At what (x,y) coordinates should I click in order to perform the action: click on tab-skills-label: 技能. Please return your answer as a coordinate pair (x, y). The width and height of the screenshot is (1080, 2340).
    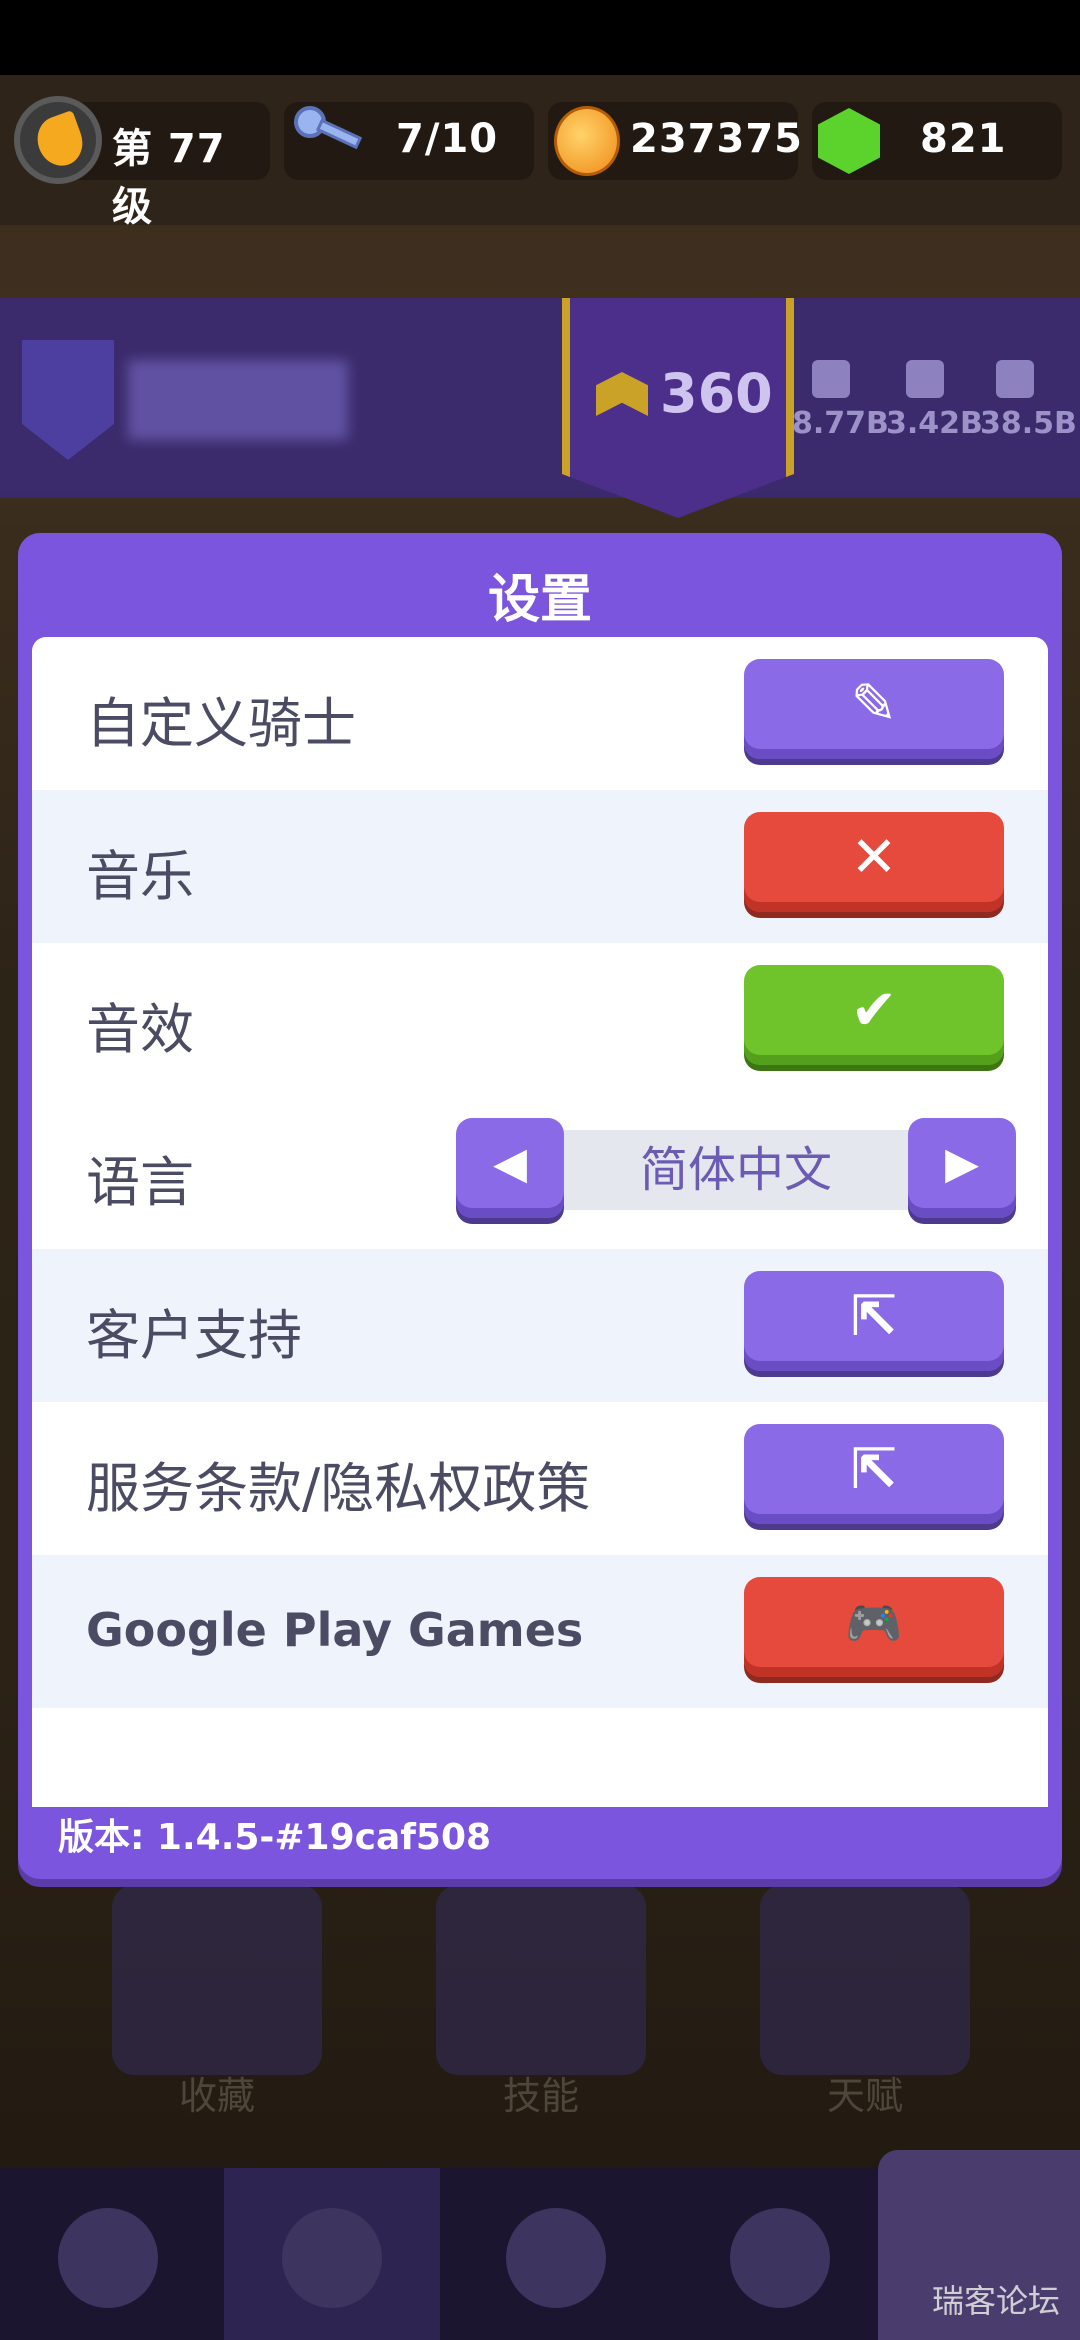
    Looking at the image, I should click on (540, 2096).